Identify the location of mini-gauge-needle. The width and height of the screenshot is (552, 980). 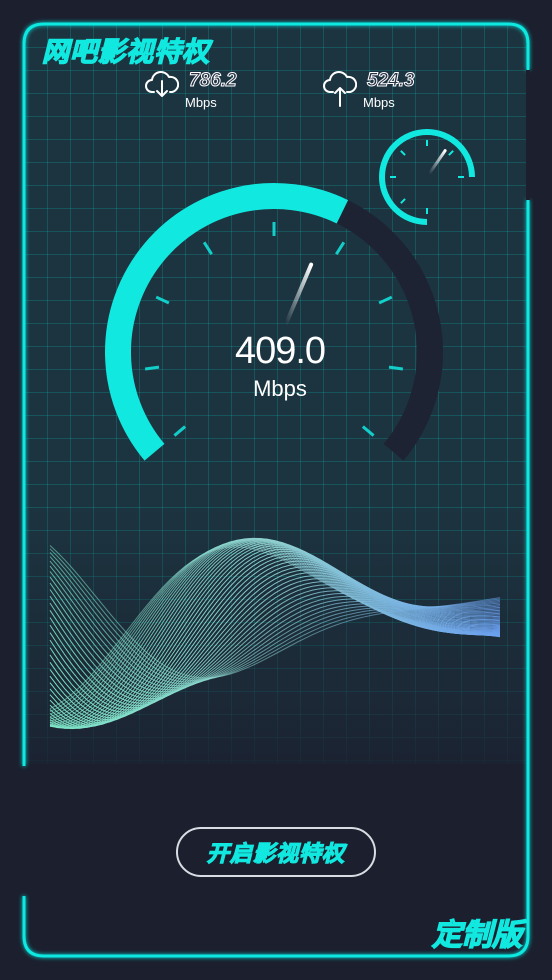
(437, 162).